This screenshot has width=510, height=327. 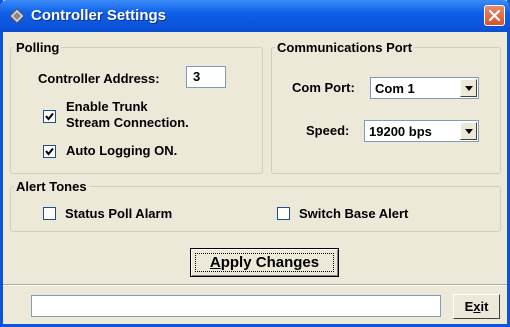 What do you see at coordinates (283, 213) in the screenshot?
I see `switch-base-alert-checkbox` at bounding box center [283, 213].